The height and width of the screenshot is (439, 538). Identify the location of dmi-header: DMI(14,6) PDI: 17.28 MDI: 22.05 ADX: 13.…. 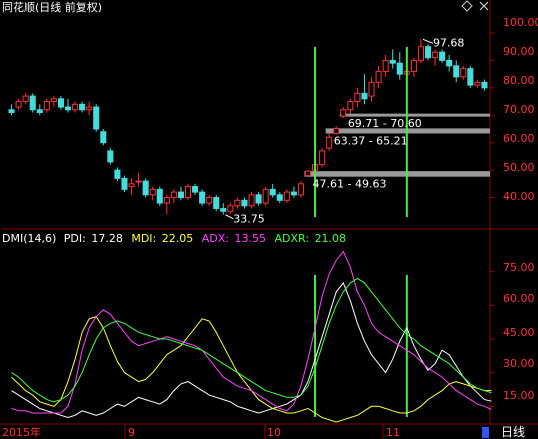
(174, 238).